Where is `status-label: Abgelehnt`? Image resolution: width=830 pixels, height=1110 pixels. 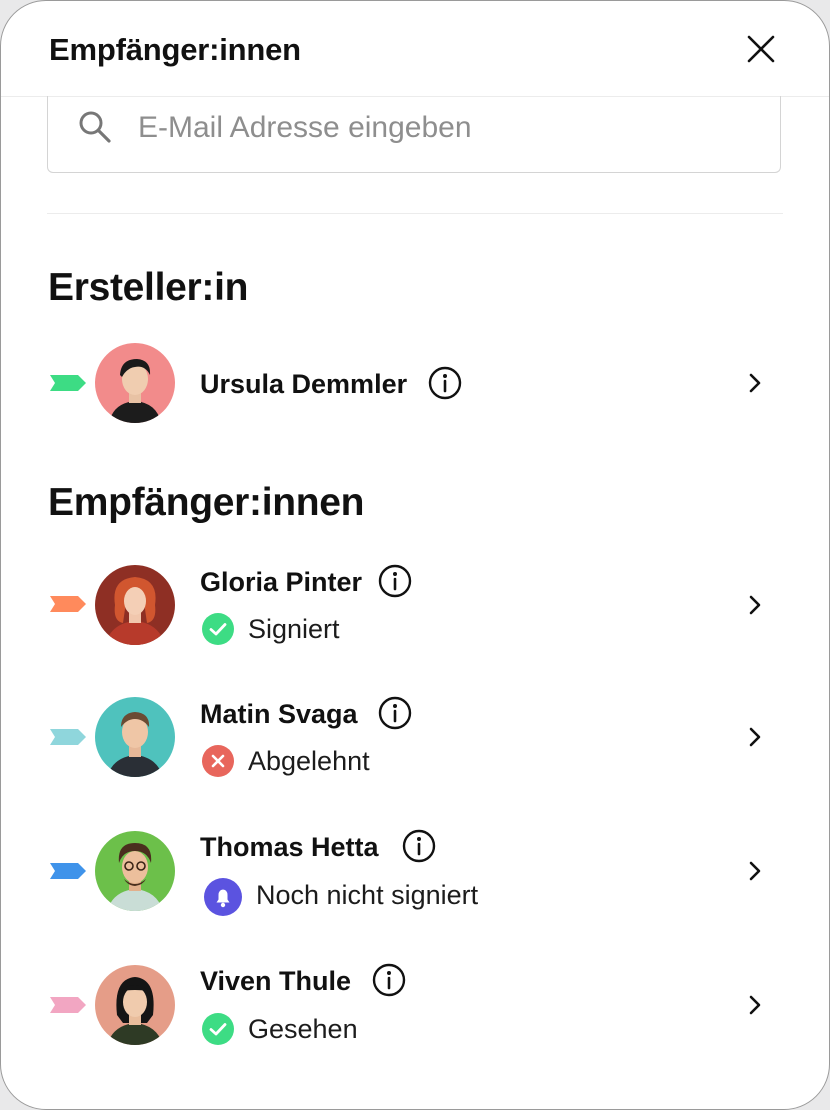 status-label: Abgelehnt is located at coordinates (309, 761).